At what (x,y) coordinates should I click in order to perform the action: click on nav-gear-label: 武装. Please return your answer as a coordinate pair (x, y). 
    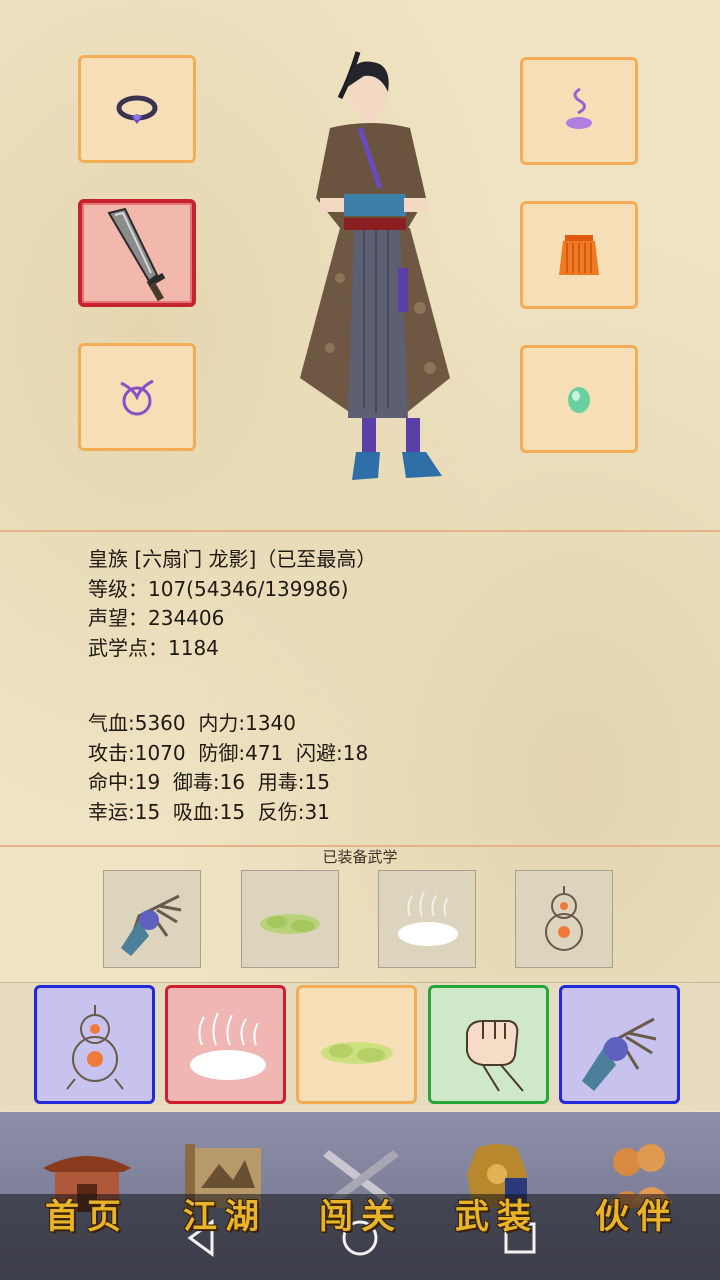
    Looking at the image, I should click on (497, 1217).